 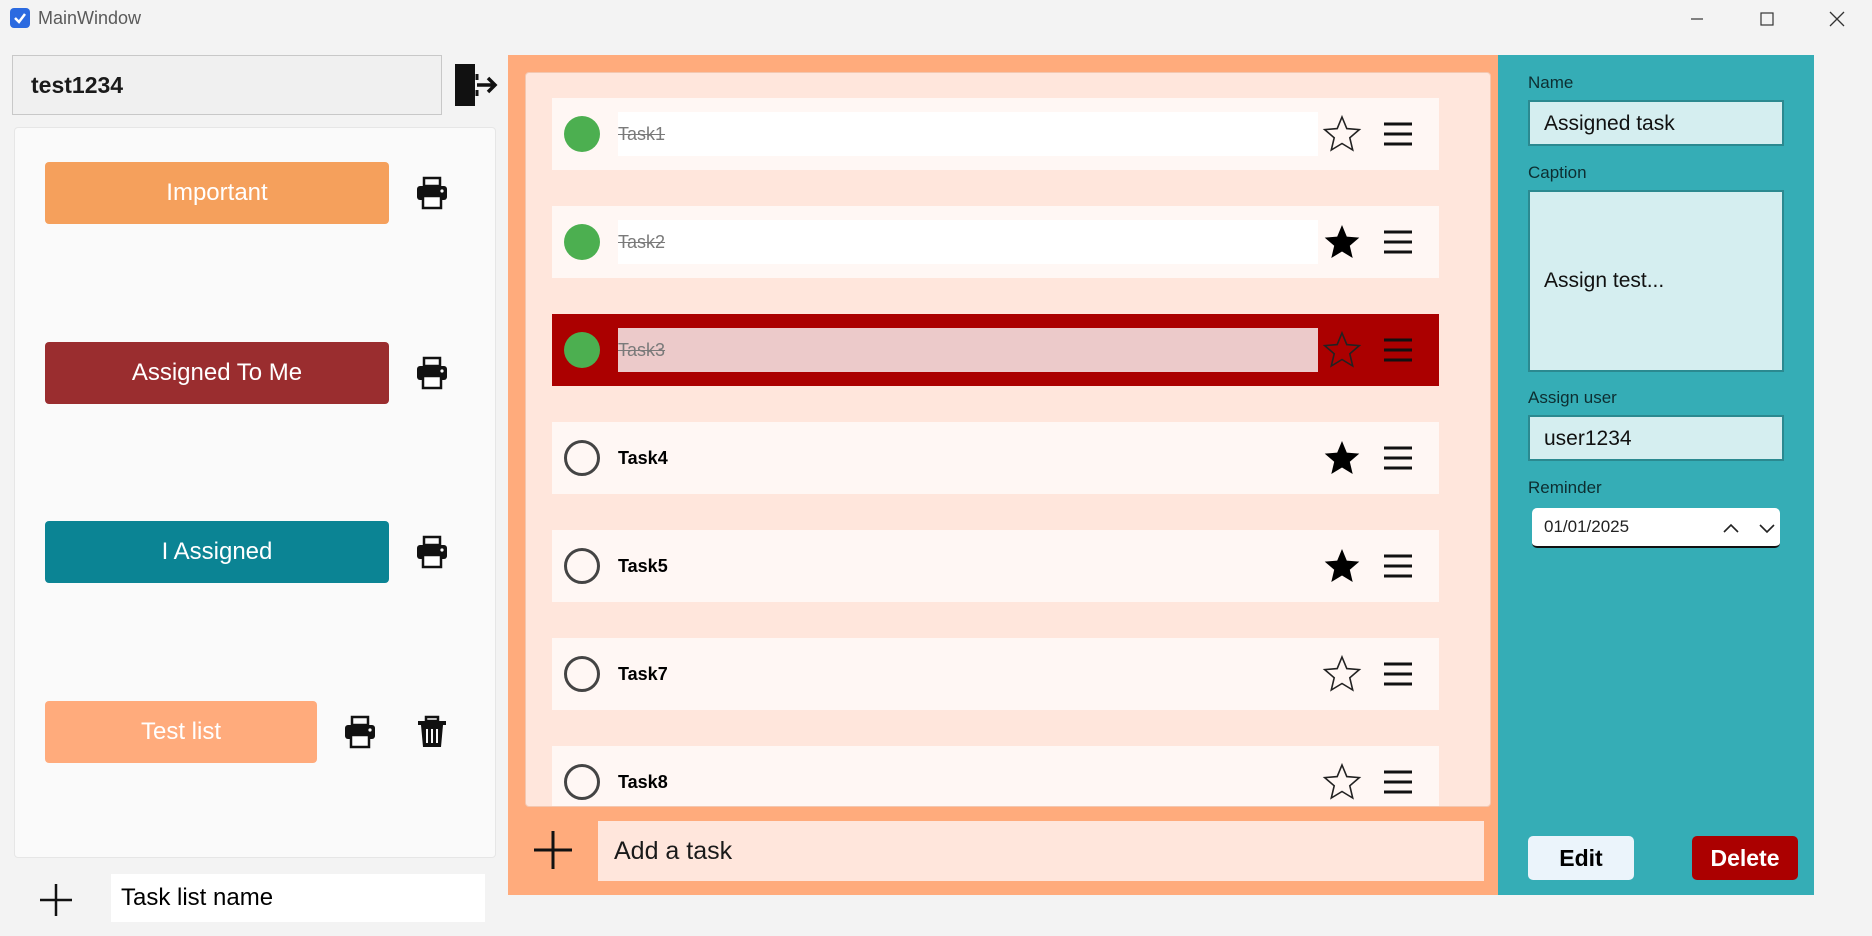 What do you see at coordinates (1490, 428) in the screenshot?
I see `scrollbar` at bounding box center [1490, 428].